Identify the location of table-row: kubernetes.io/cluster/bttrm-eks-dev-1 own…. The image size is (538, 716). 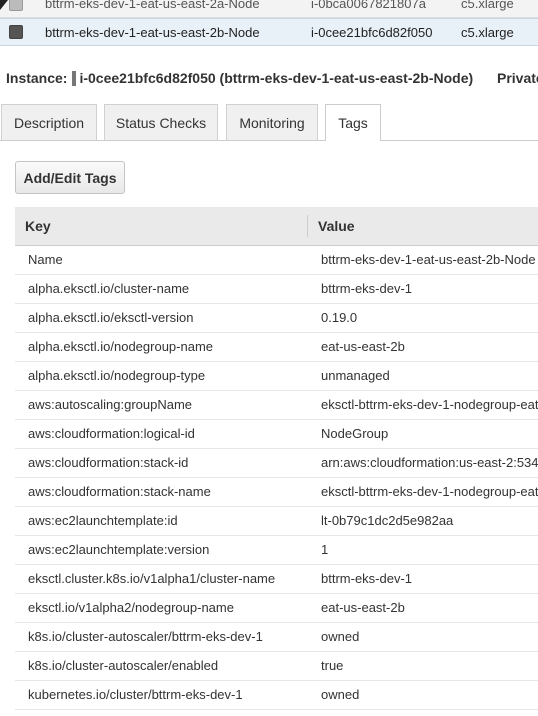
(276, 695).